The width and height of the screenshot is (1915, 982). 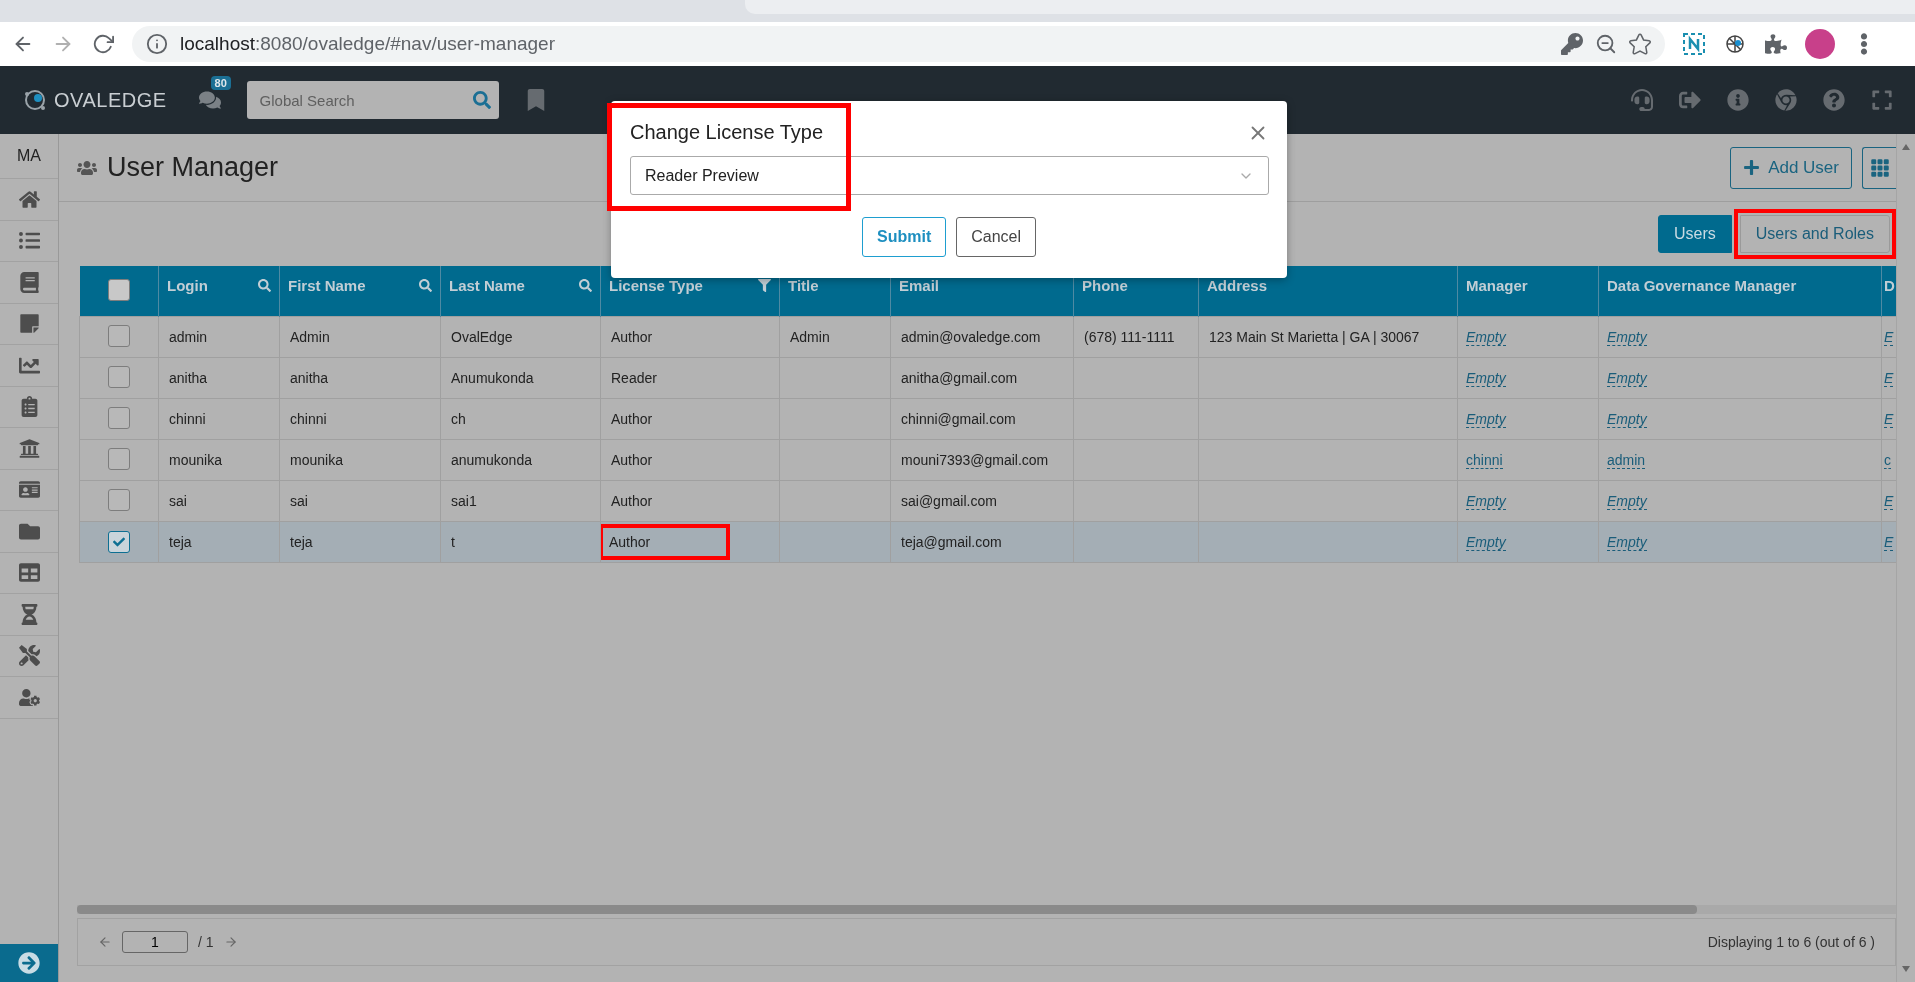 What do you see at coordinates (656, 285) in the screenshot?
I see `column-header: License Type` at bounding box center [656, 285].